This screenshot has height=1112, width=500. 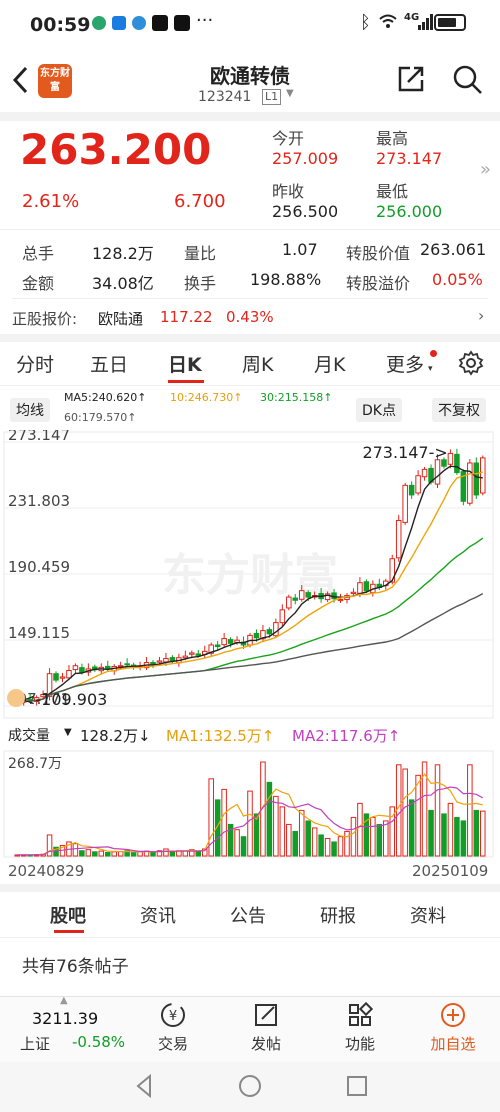 I want to click on dk-point-button: DK点, so click(x=379, y=410).